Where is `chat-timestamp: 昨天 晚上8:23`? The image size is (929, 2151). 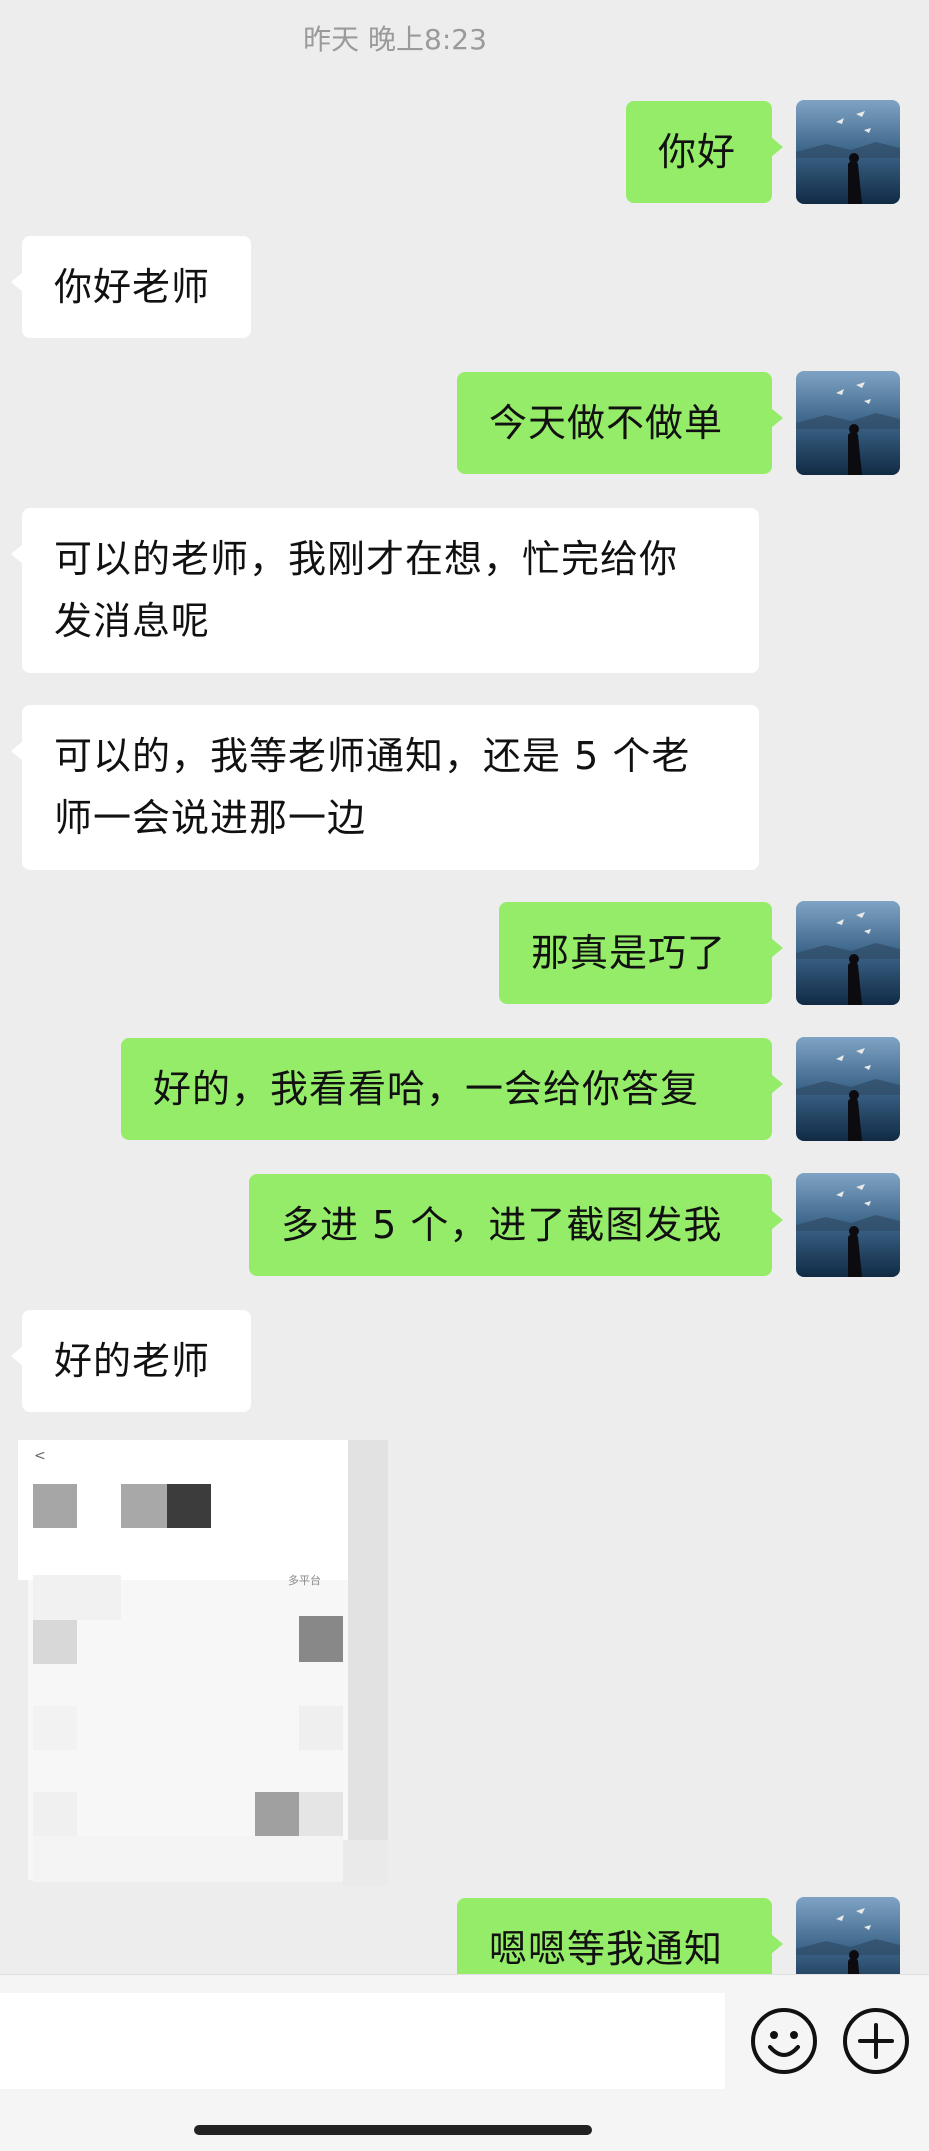 chat-timestamp: 昨天 晚上8:23 is located at coordinates (395, 39).